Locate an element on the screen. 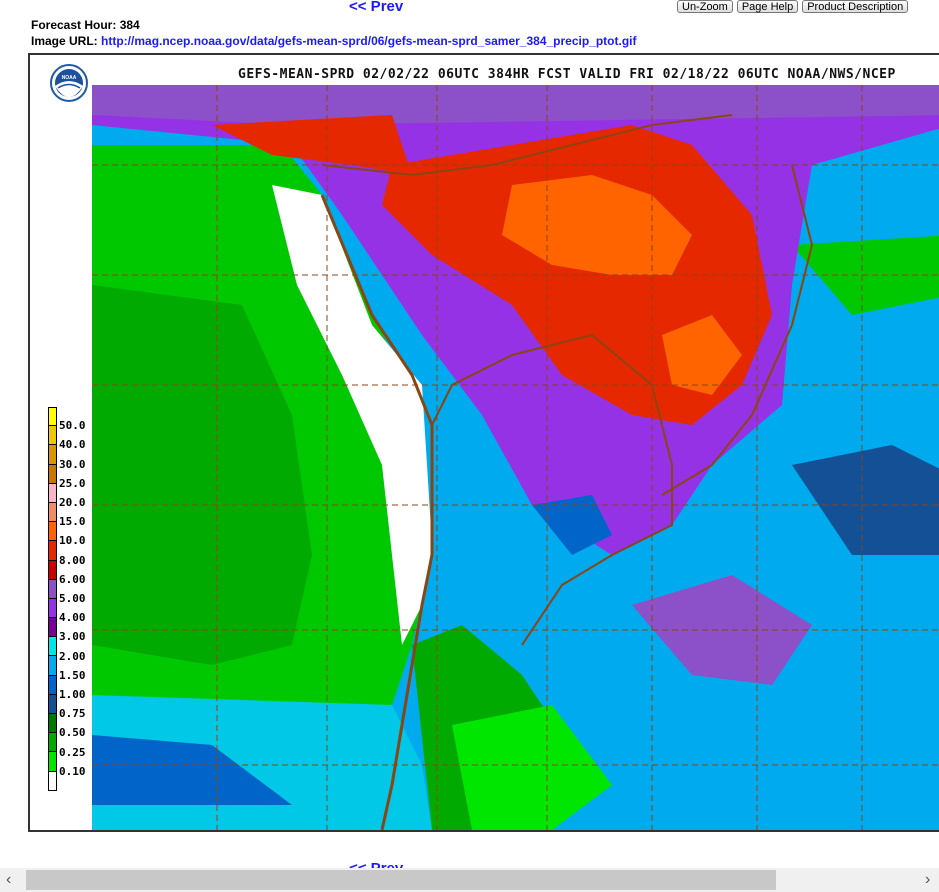  legend-label: 3.00 is located at coordinates (72, 637).